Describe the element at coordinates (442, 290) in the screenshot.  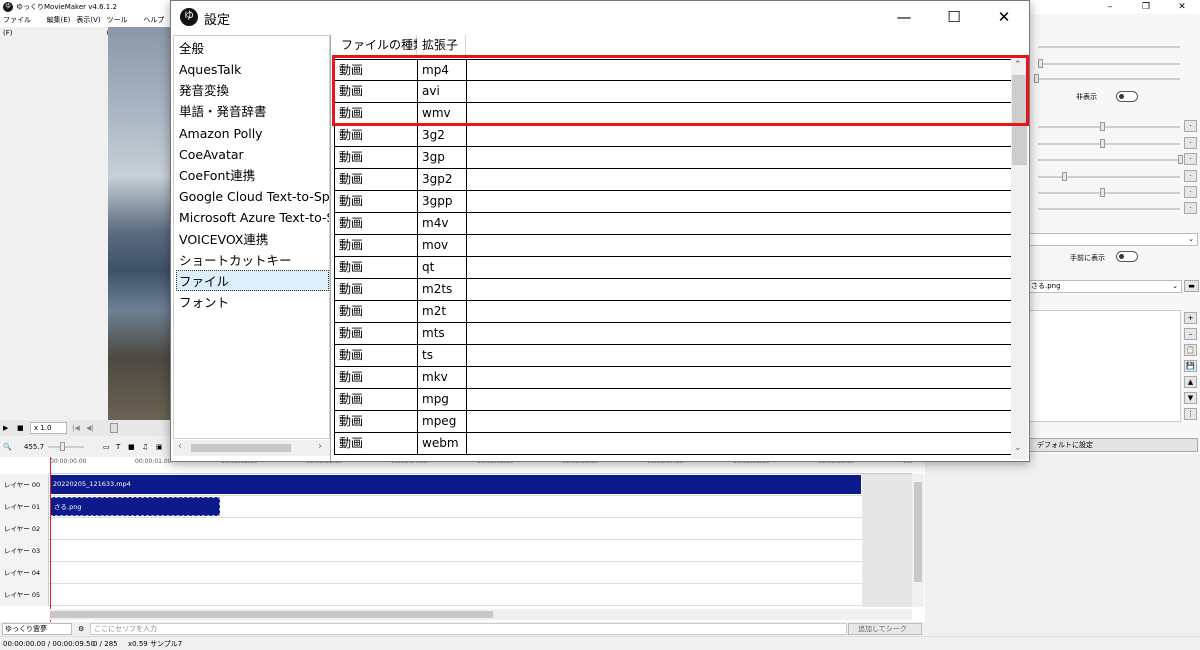
I see `extension-cell: m2ts` at that location.